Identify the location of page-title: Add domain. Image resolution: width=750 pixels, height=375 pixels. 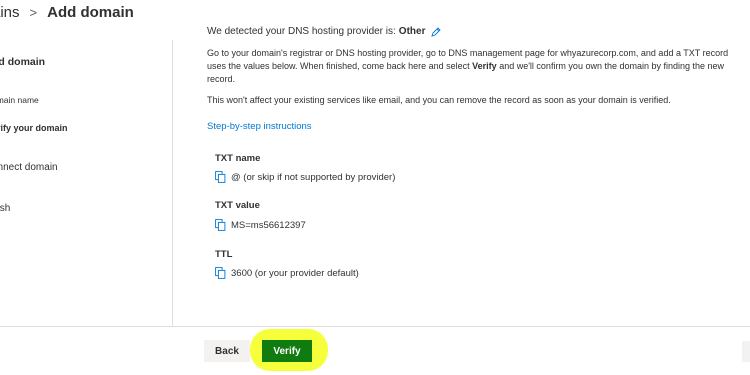
(90, 12).